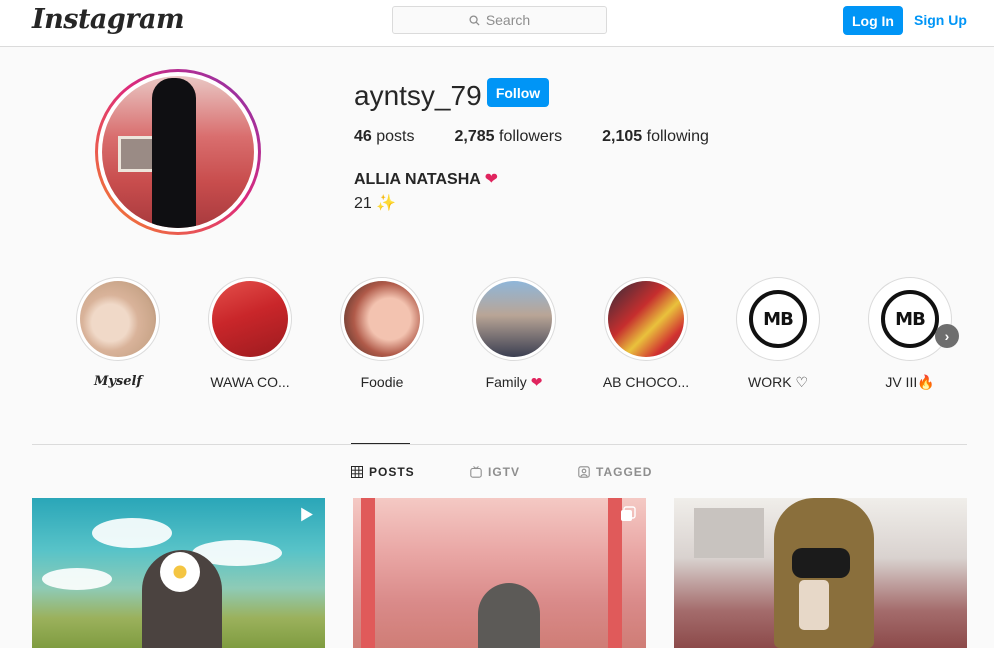  I want to click on profile-full-name: ALLIA NATASHA ❤, so click(426, 179).